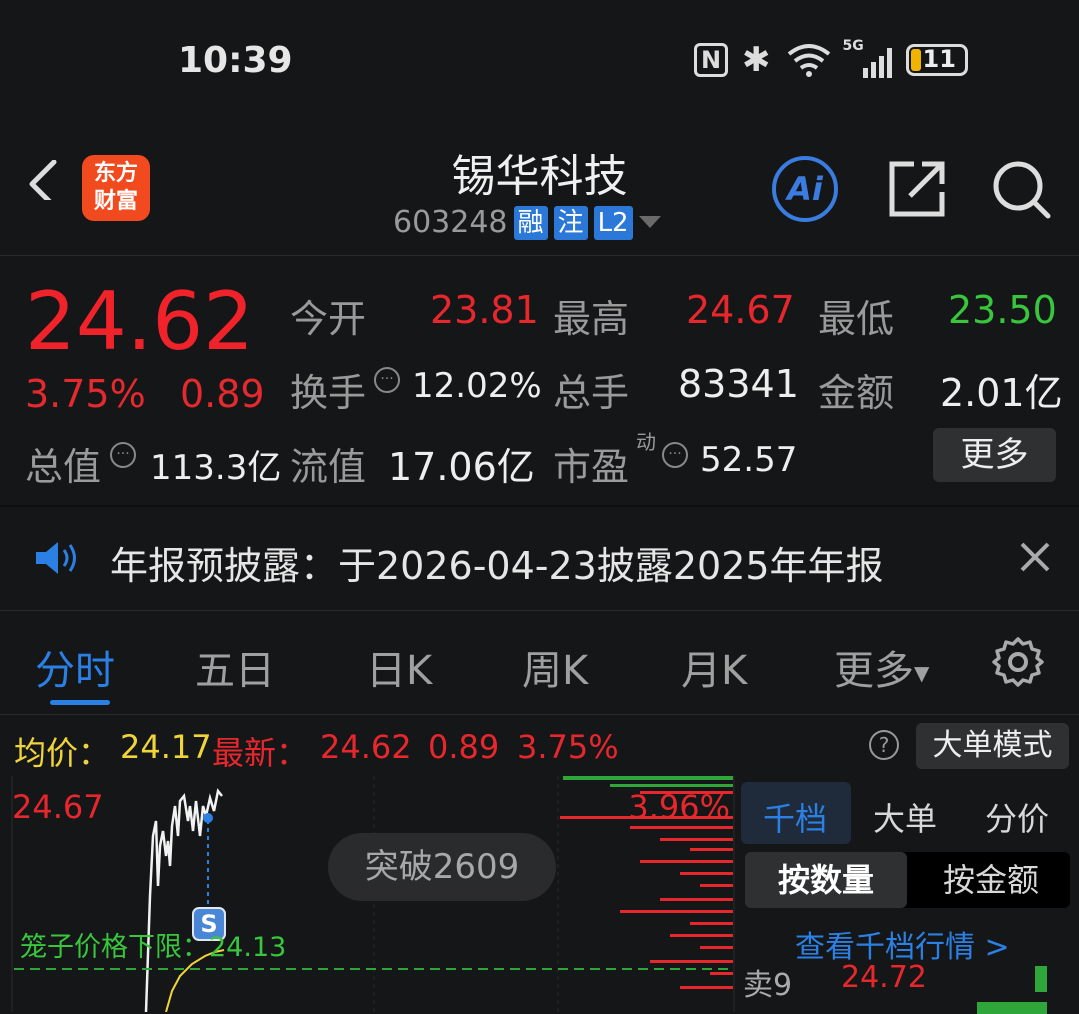  I want to click on quote-divider, so click(539, 506).